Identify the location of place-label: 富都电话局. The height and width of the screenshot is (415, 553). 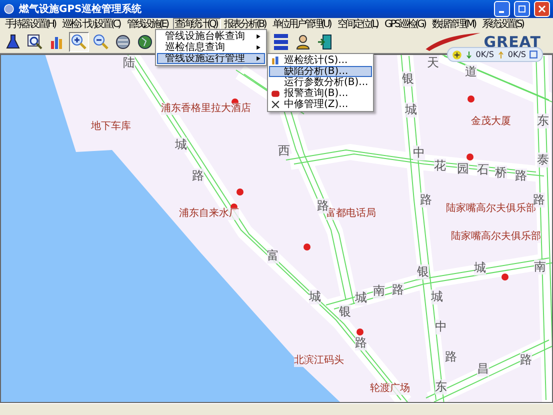
(351, 214).